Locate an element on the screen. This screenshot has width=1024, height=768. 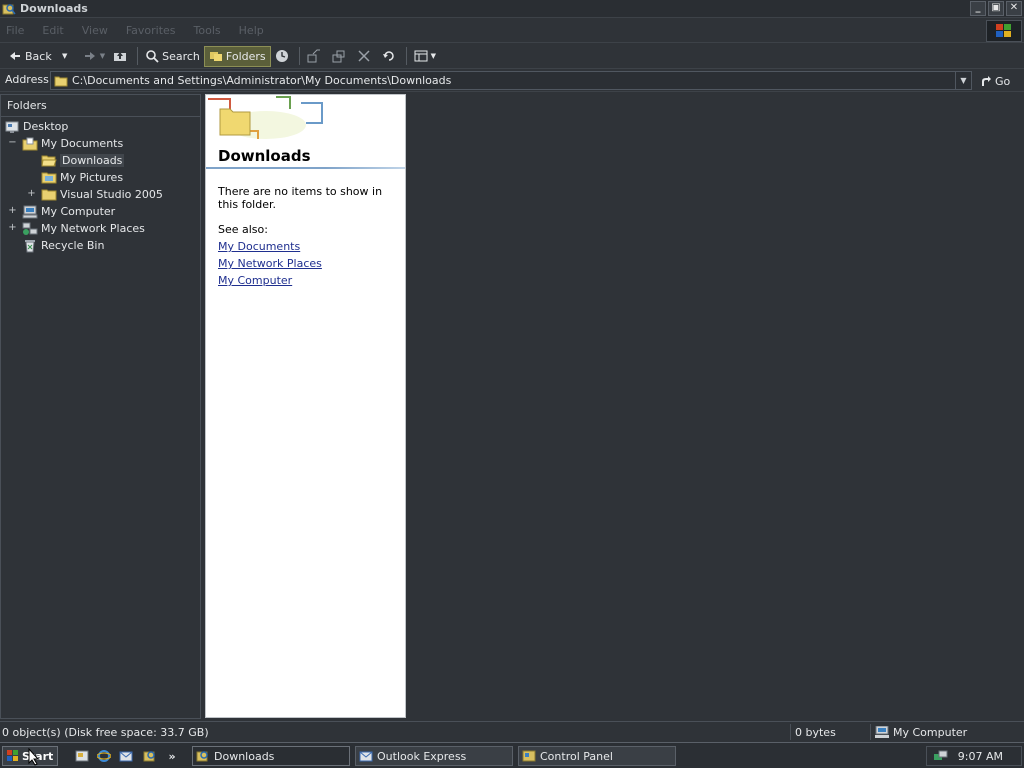
folder-banner-icon is located at coordinates (266, 119).